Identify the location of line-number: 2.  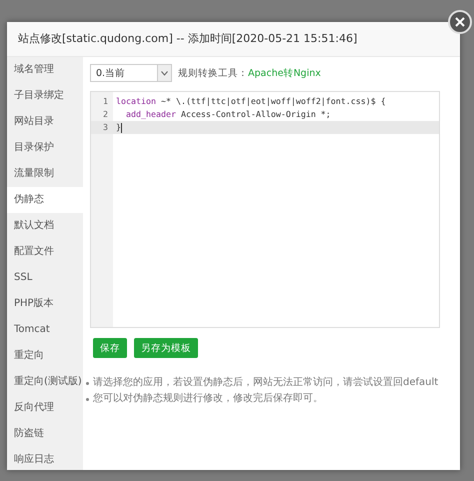
(105, 114).